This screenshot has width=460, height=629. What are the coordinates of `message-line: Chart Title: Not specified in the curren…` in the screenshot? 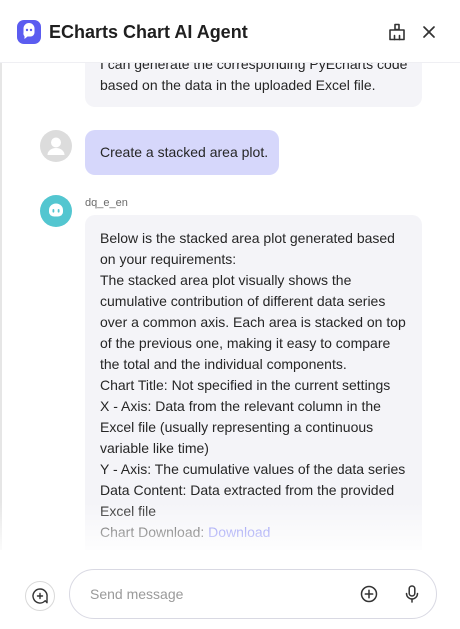 It's located at (245, 385).